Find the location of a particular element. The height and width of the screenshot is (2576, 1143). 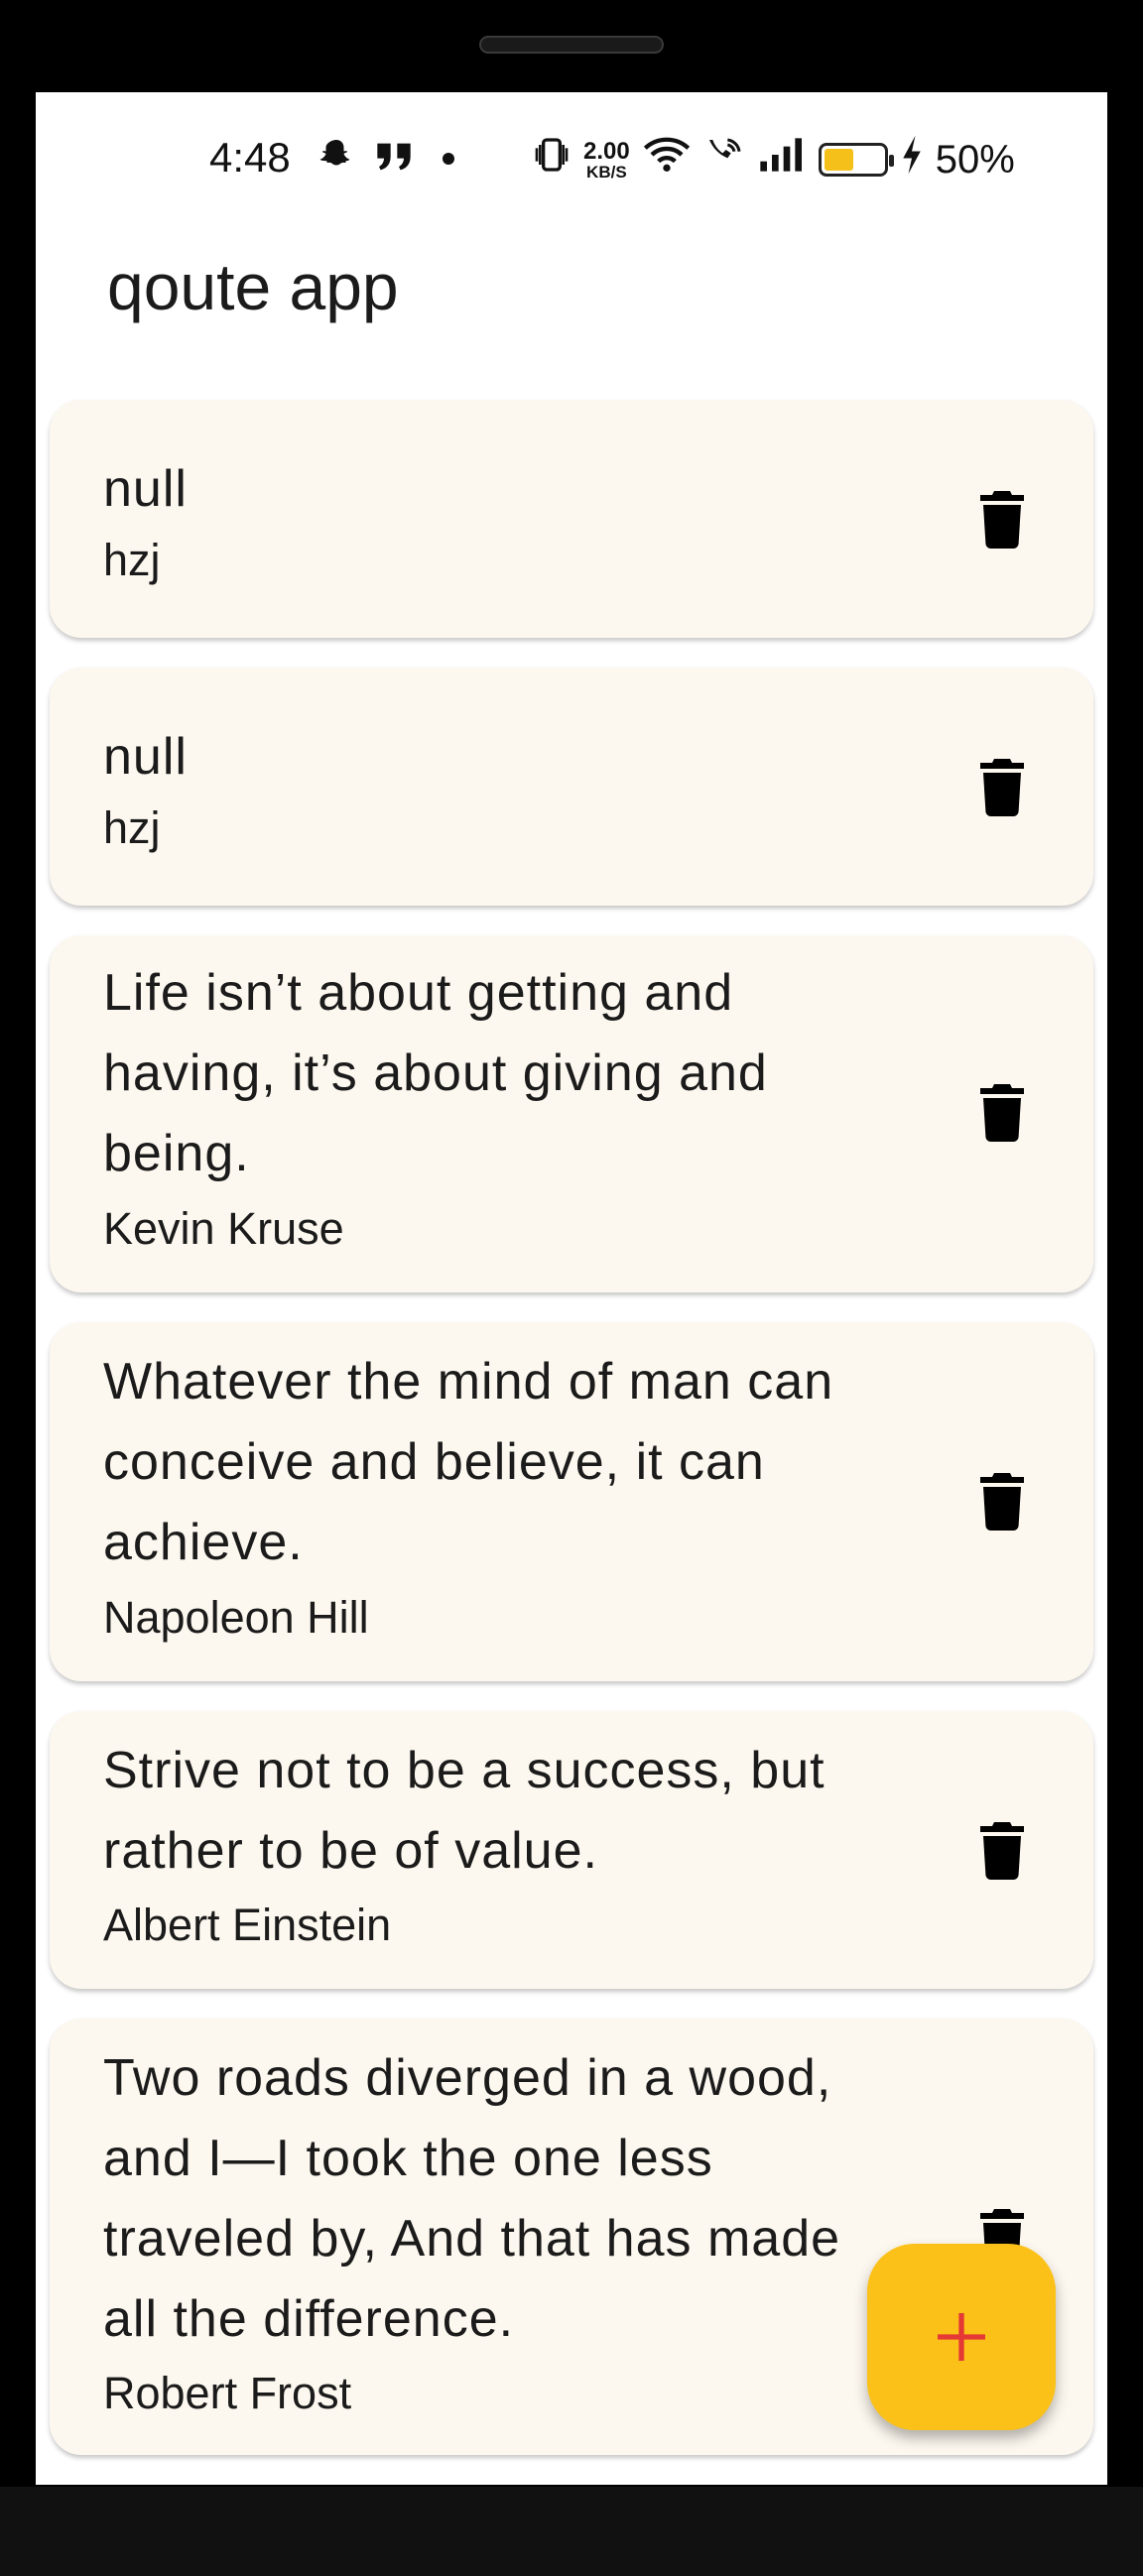

plus-icon is located at coordinates (961, 2337).